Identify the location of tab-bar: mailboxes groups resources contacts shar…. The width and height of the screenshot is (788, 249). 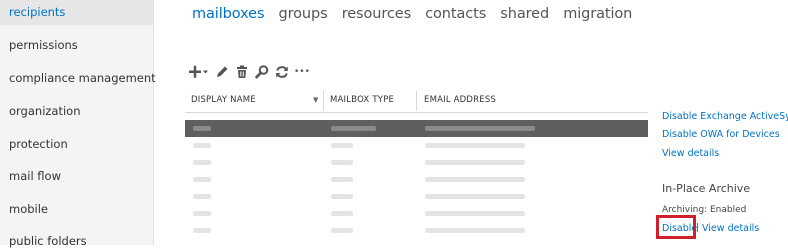
(416, 12).